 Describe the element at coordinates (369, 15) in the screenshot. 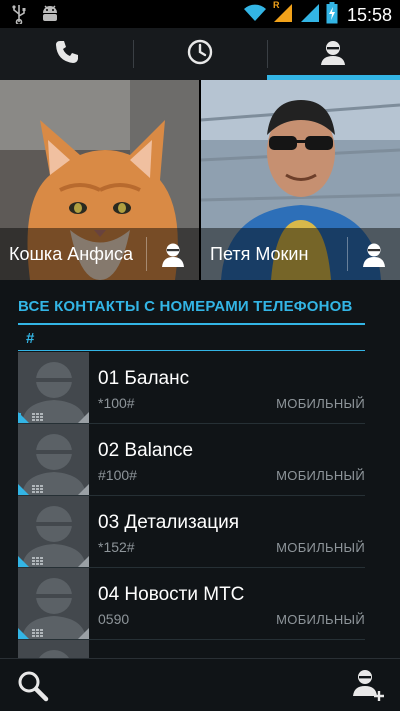

I see `clock: 15:58` at that location.